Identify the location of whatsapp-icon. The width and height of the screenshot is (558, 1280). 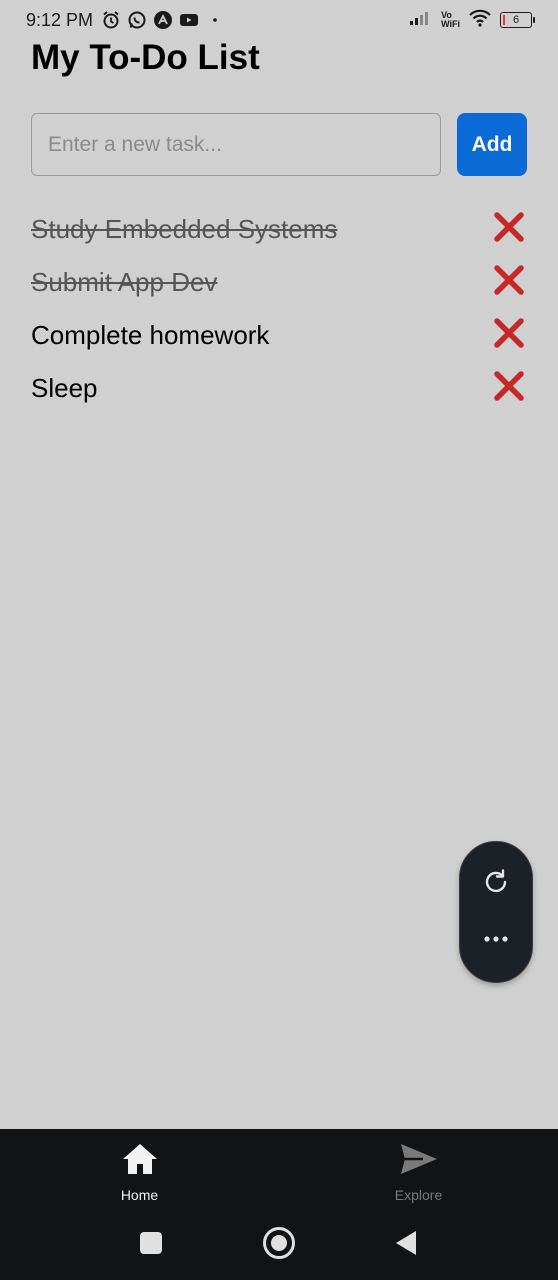
(137, 20).